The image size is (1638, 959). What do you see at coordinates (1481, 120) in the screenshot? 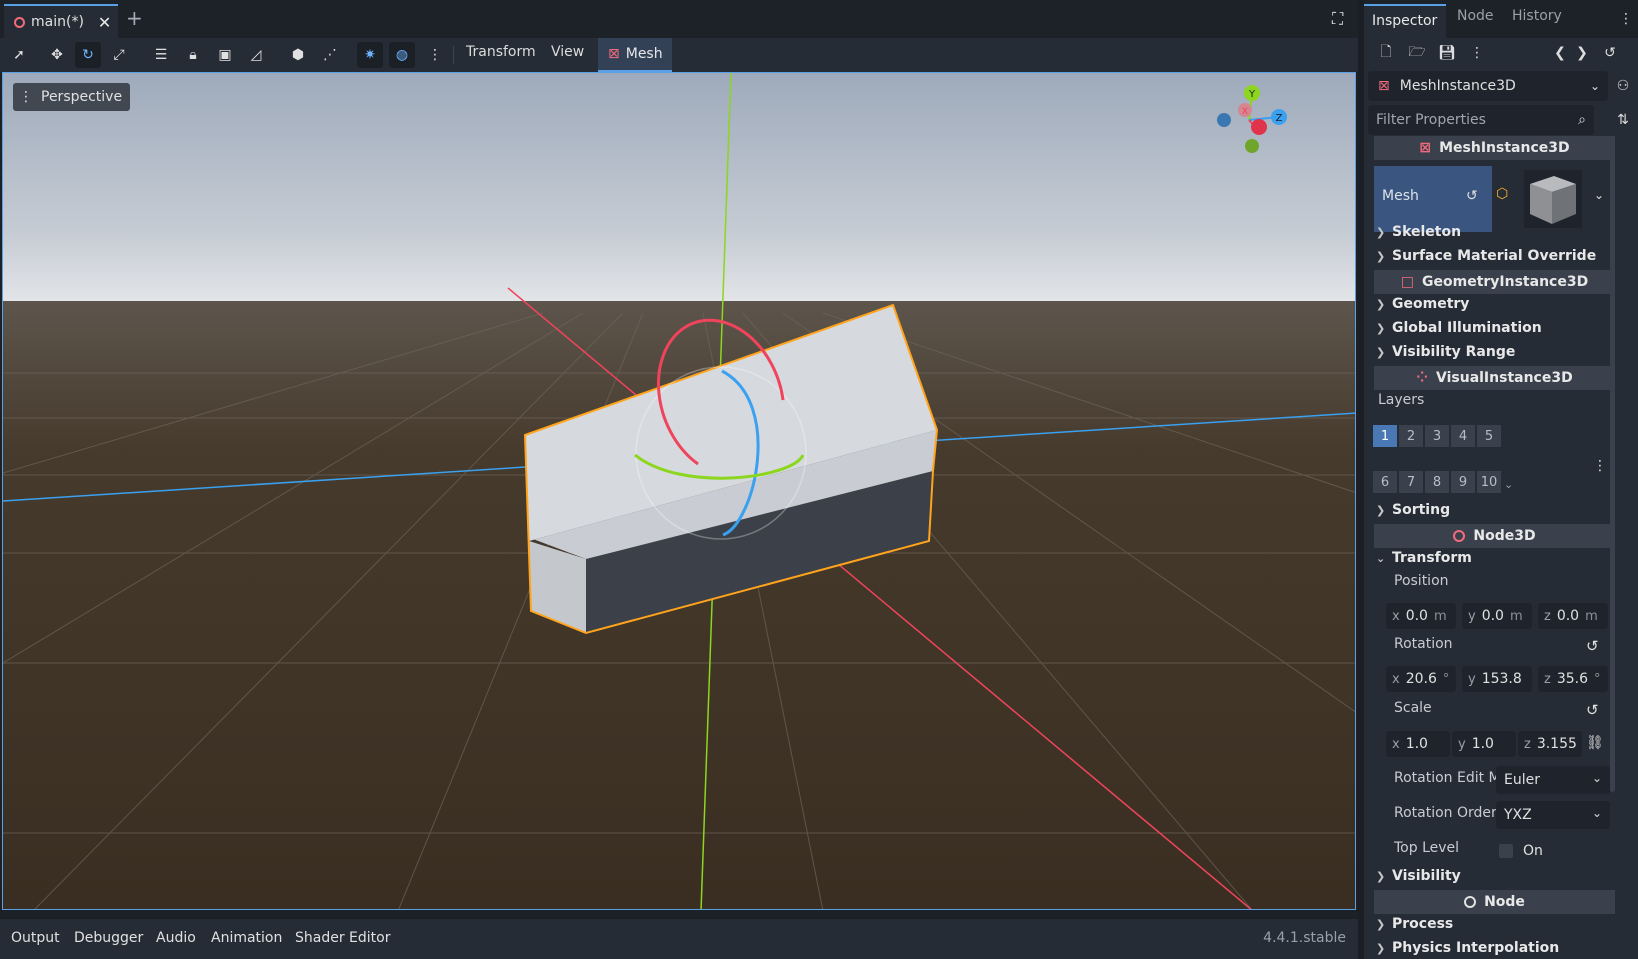
I see `filter-properties-input: Filter Properties ⌕` at bounding box center [1481, 120].